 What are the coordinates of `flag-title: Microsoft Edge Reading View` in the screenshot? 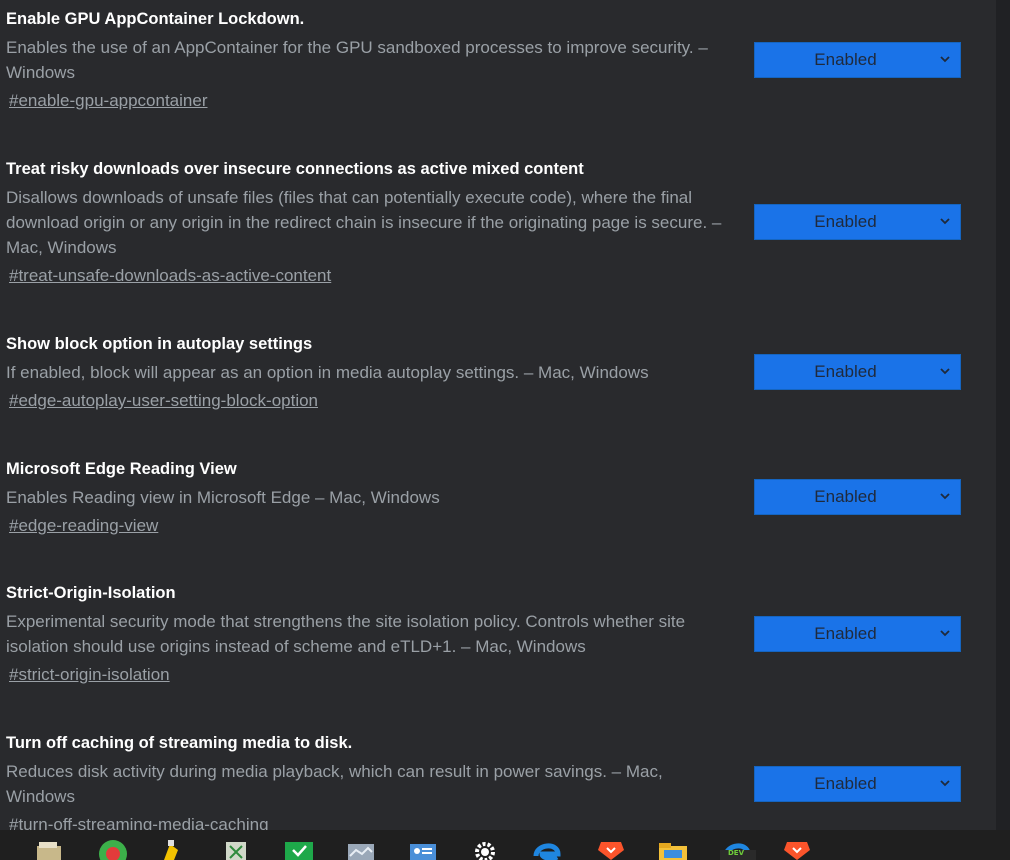 It's located at (121, 469).